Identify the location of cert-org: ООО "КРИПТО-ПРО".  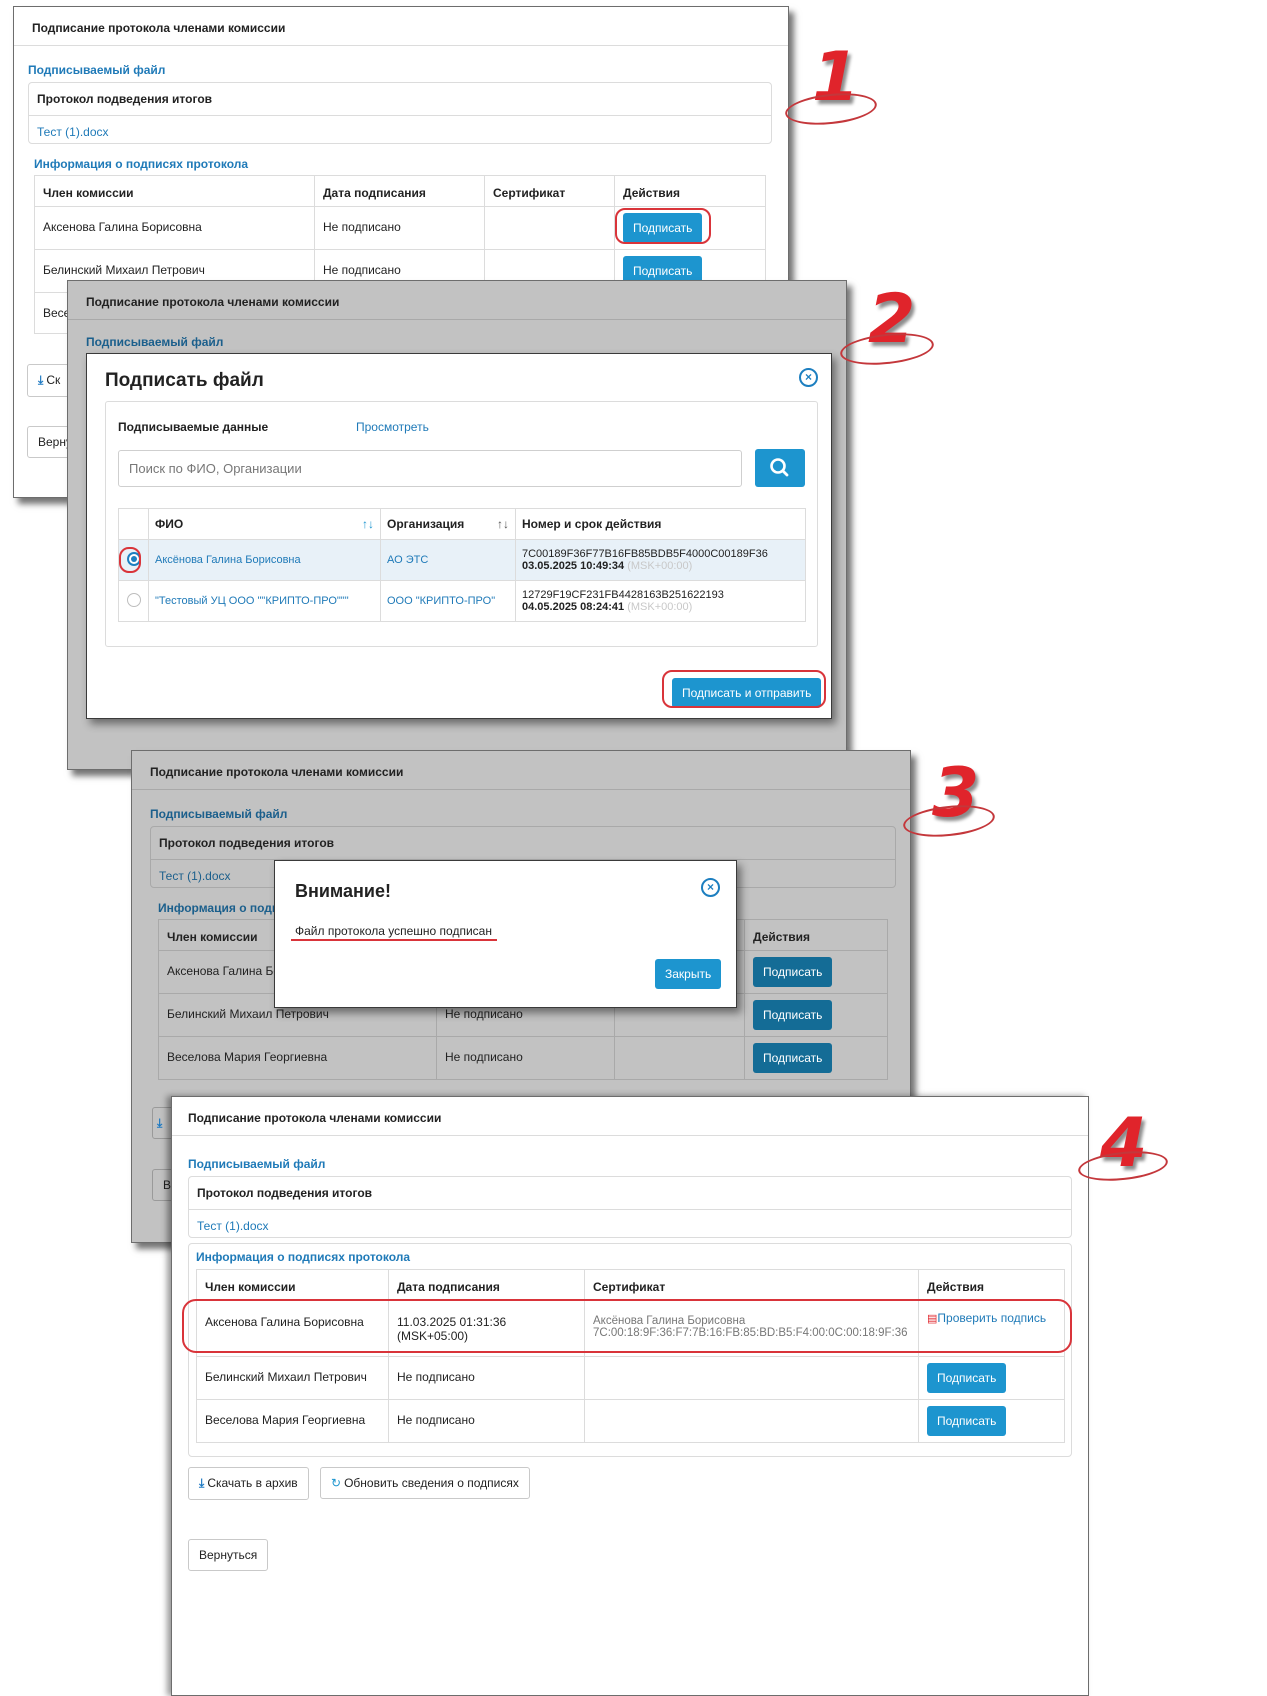
(448, 601).